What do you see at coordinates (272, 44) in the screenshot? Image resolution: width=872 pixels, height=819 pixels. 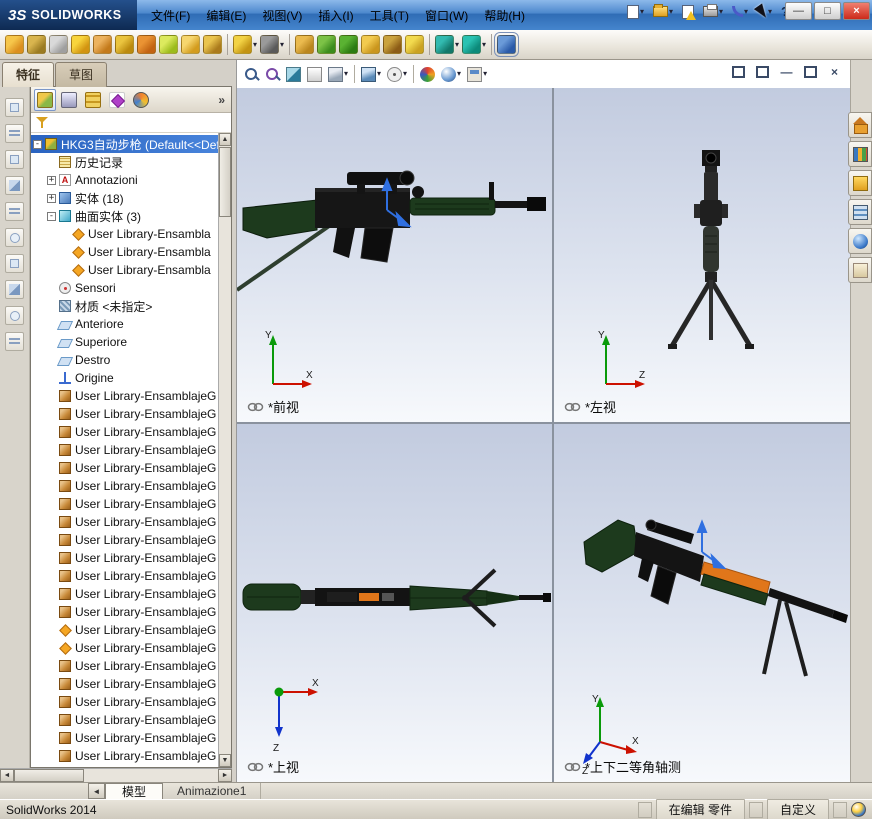 I see `grid-menu-icon: ▾` at bounding box center [272, 44].